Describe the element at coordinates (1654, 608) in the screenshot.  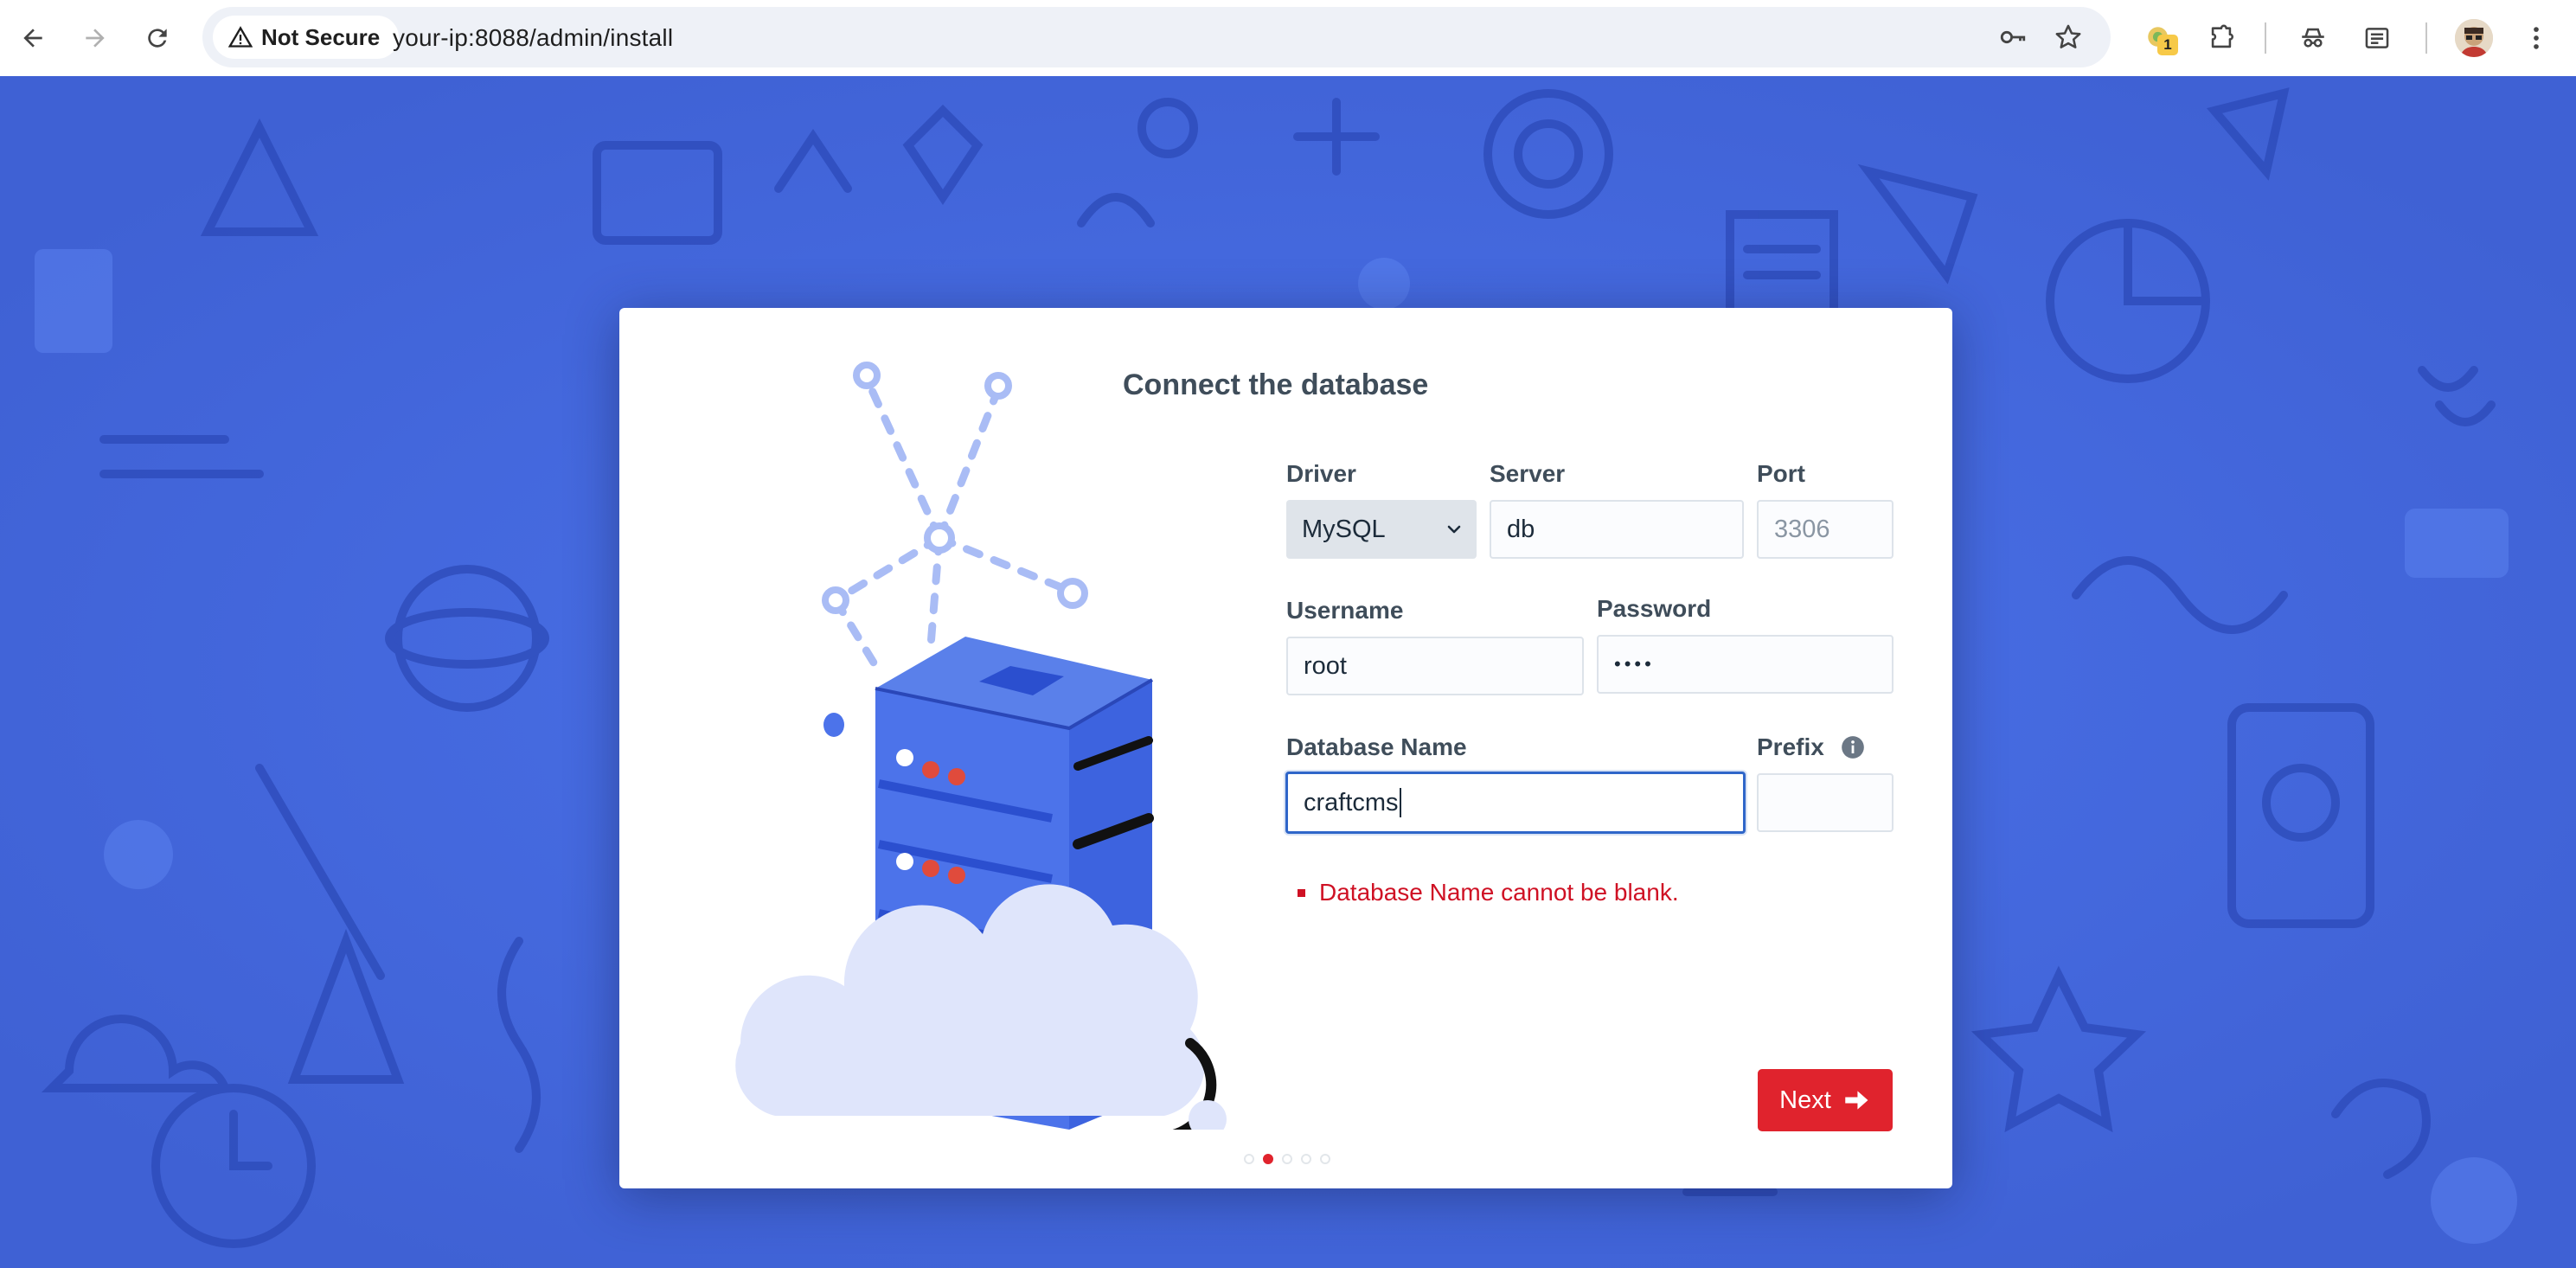
I see `password-label: Password` at that location.